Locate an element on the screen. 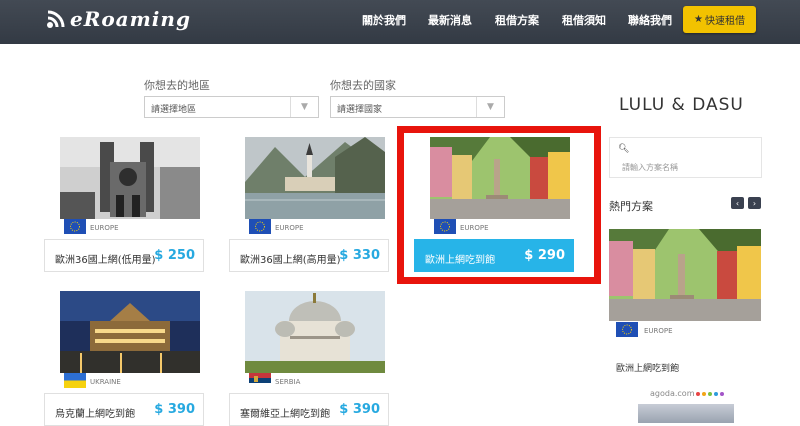 The width and height of the screenshot is (800, 426). product-info-bar: 歐洲36國上網(低用量) $ 250 is located at coordinates (124, 255).